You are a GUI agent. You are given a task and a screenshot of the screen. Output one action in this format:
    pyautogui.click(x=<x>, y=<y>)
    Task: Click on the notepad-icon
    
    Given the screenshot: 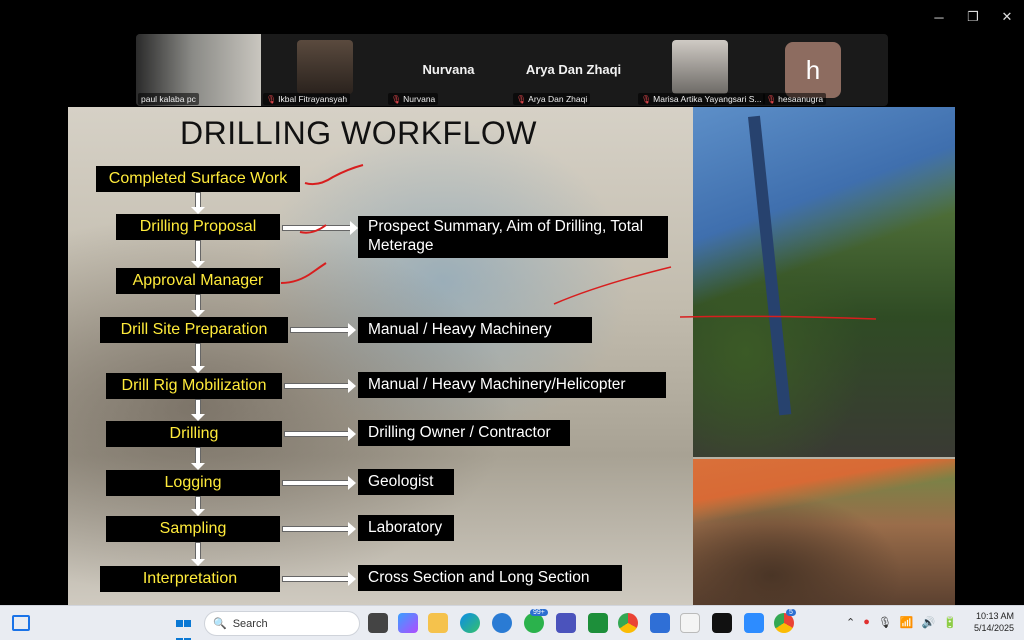 What is the action you would take?
    pyautogui.click(x=690, y=623)
    